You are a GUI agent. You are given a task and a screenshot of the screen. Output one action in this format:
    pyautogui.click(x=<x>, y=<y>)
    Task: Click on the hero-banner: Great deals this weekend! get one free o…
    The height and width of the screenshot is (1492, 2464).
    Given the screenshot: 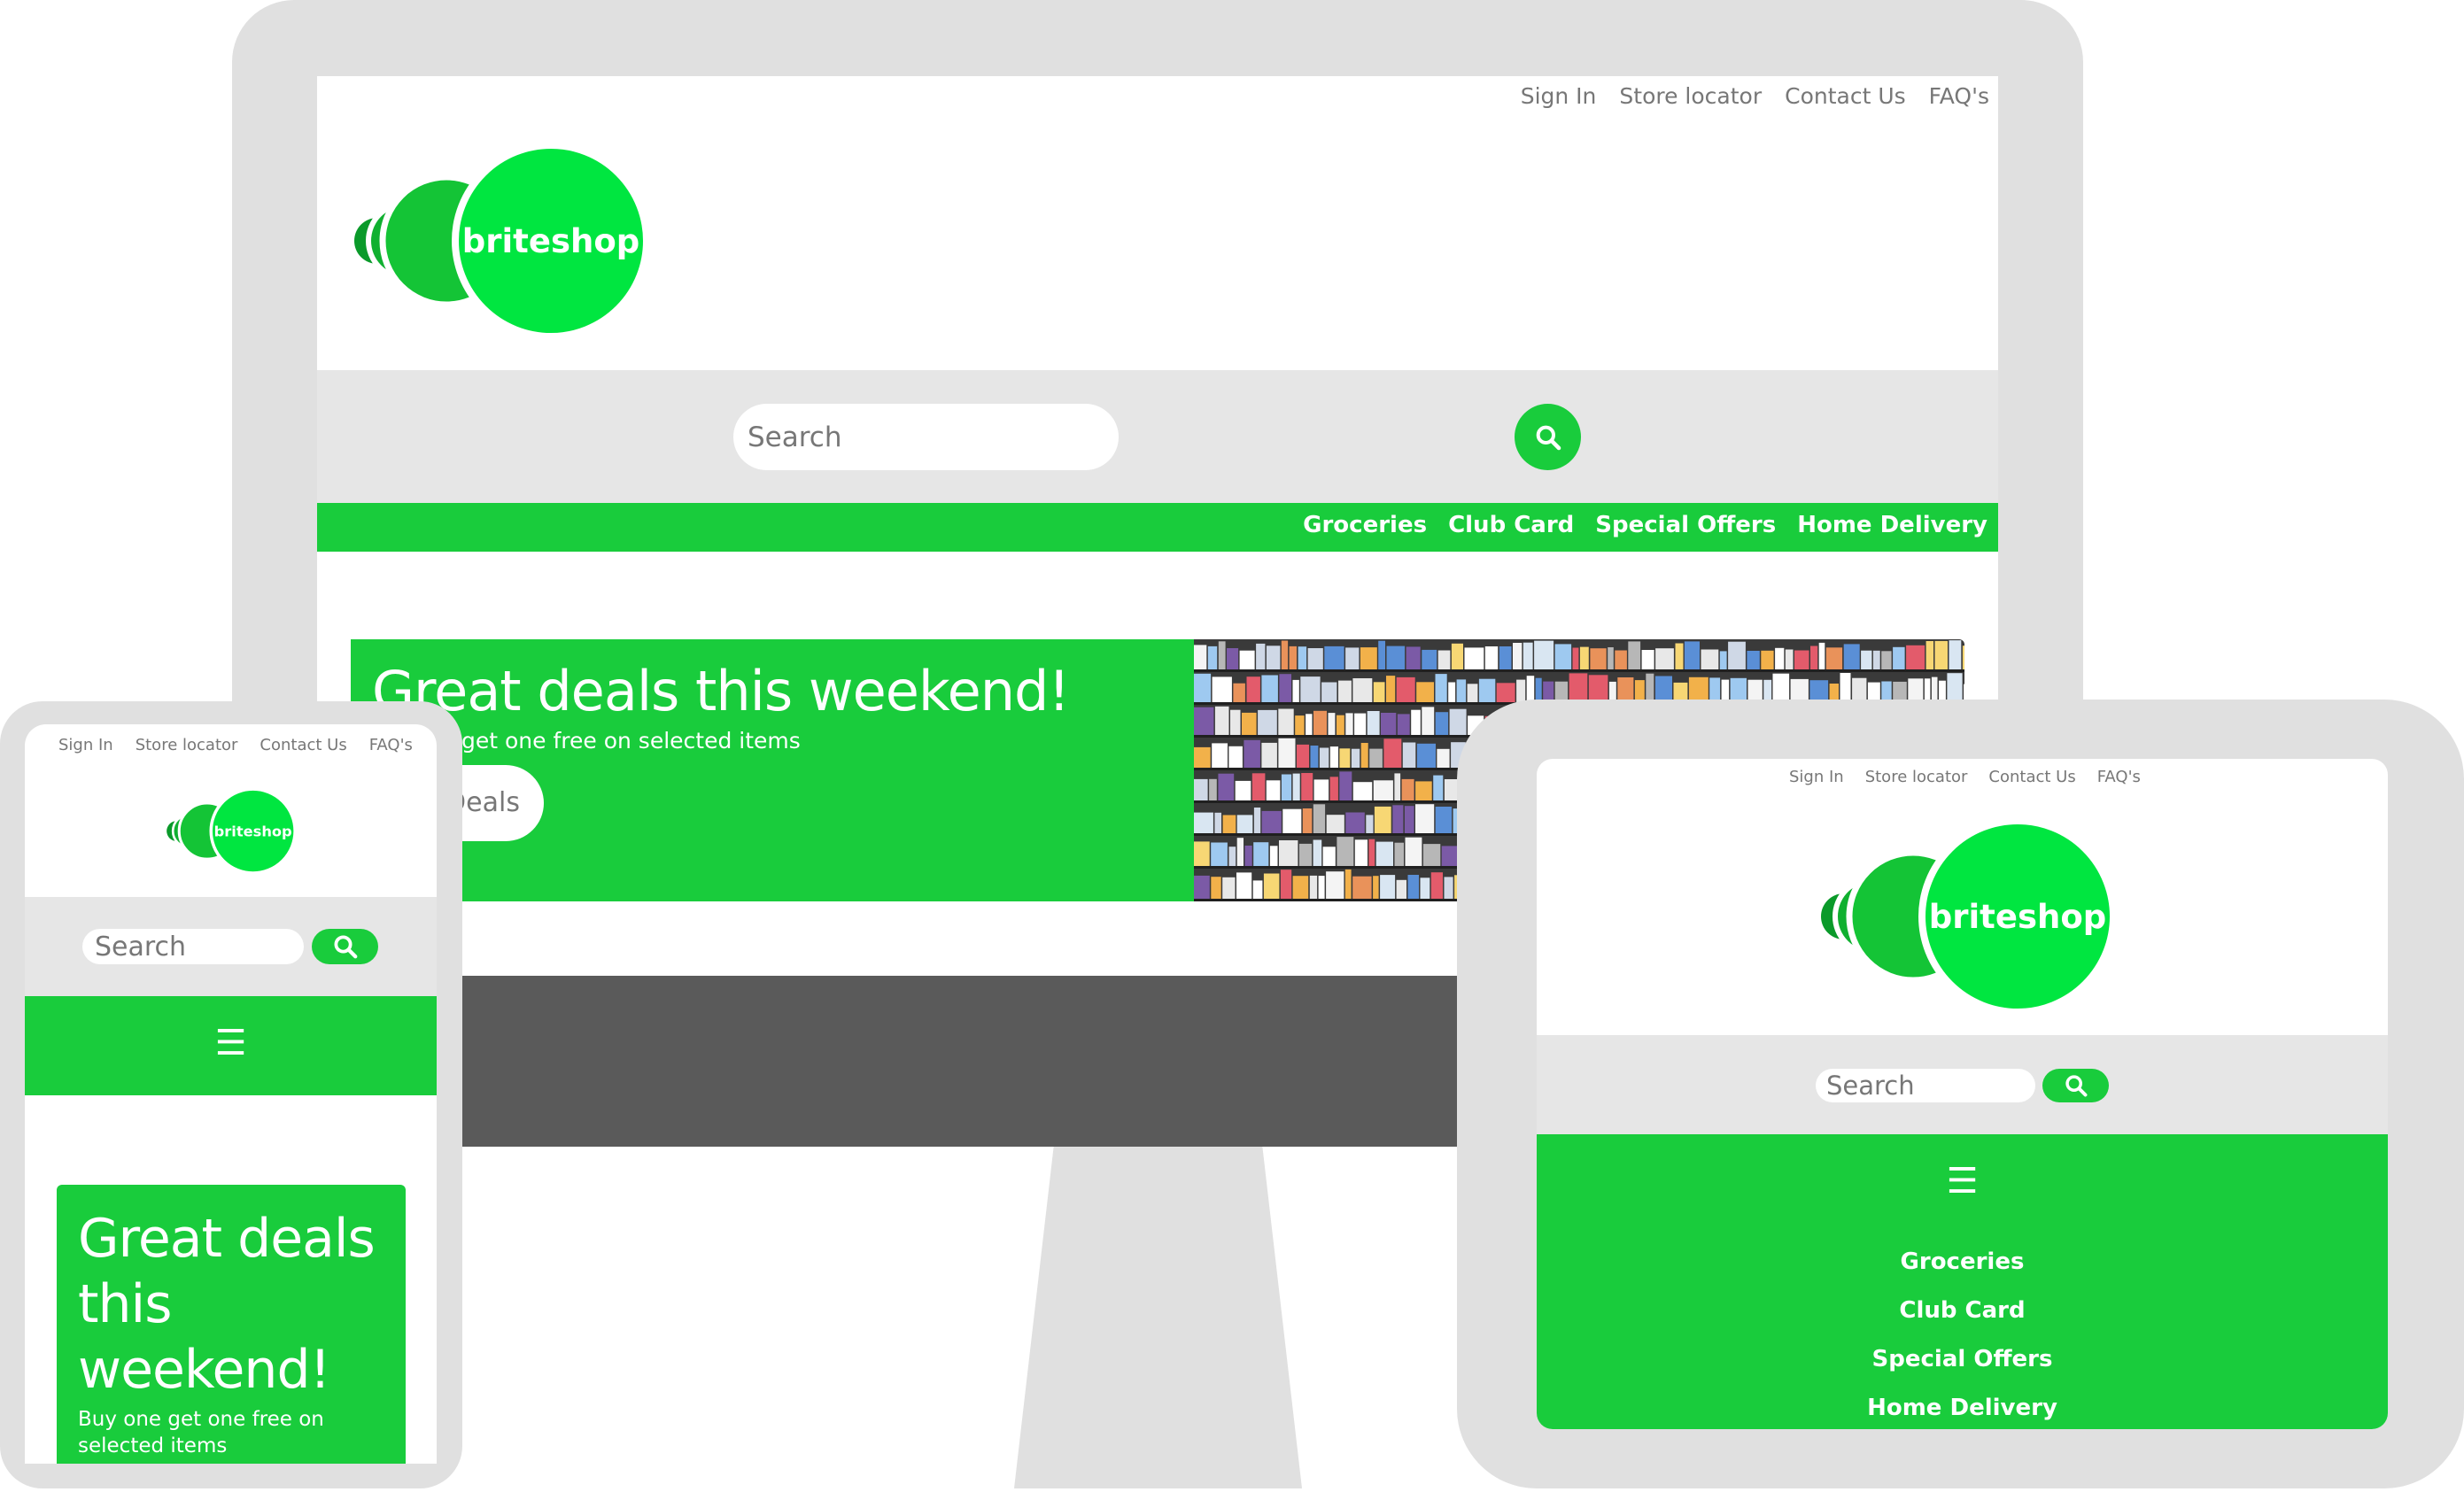 What is the action you would take?
    pyautogui.click(x=772, y=770)
    